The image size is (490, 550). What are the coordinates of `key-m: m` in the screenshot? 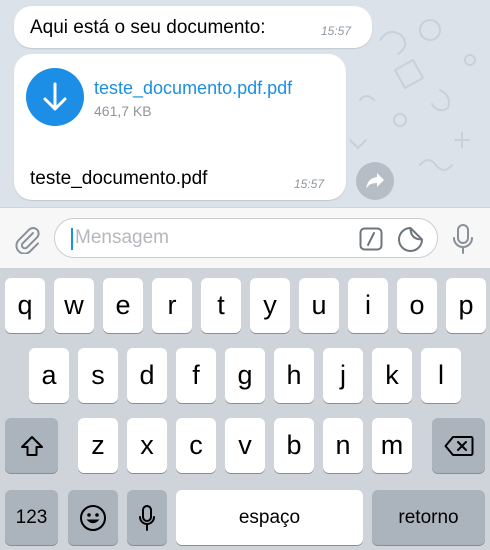 It's located at (392, 445).